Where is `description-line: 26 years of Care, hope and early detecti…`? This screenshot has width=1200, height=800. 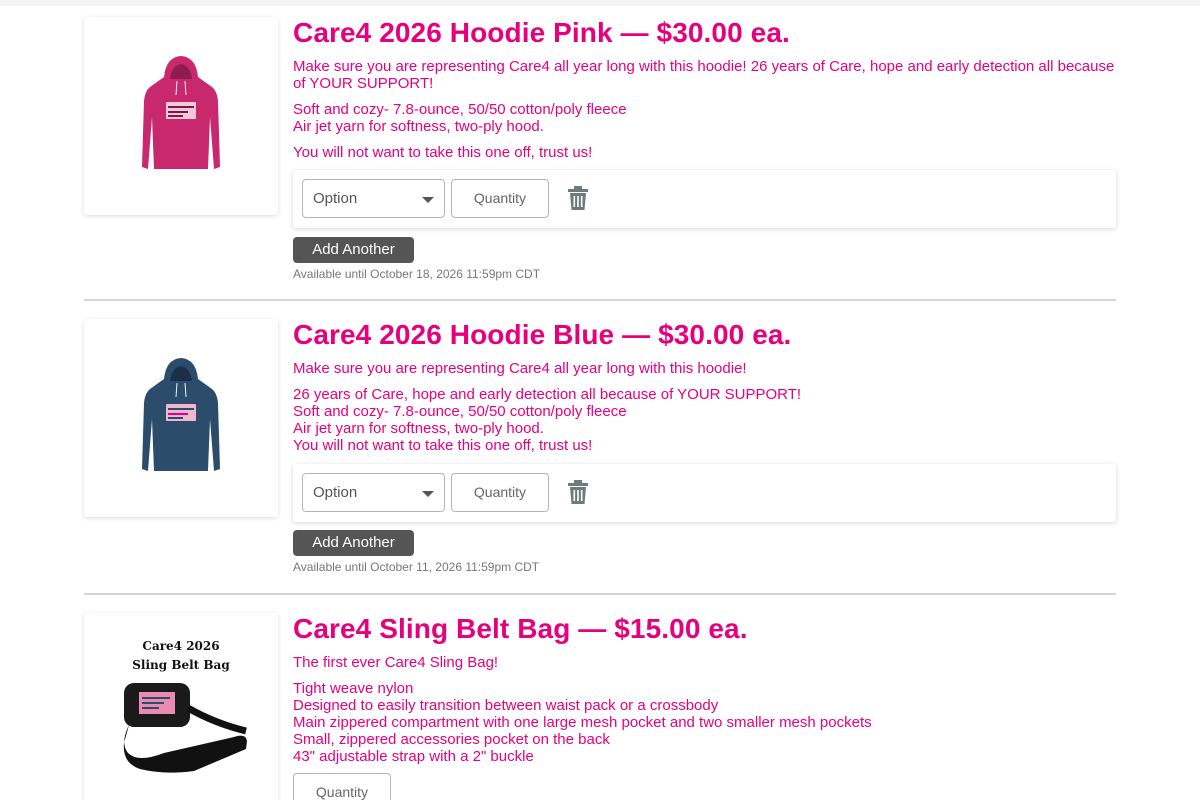
description-line: 26 years of Care, hope and early detecti… is located at coordinates (547, 394).